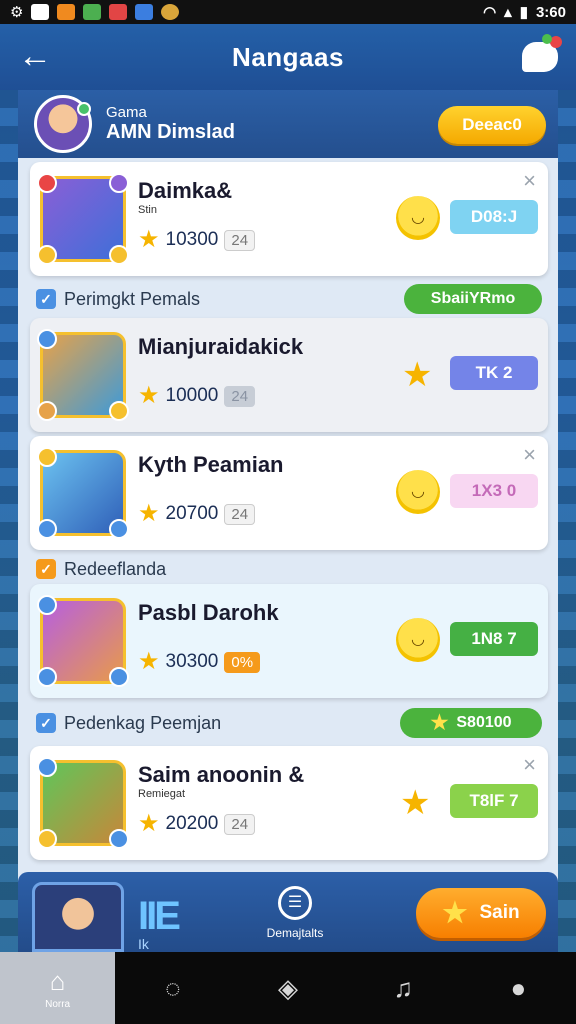  What do you see at coordinates (78, 917) in the screenshot?
I see `player-avatar` at bounding box center [78, 917].